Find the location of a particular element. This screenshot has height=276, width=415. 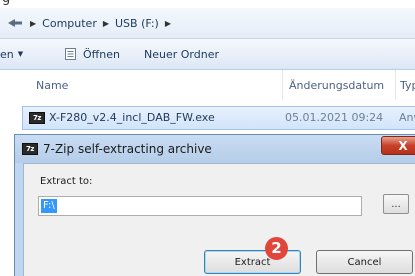

open-file-icon is located at coordinates (70, 54).